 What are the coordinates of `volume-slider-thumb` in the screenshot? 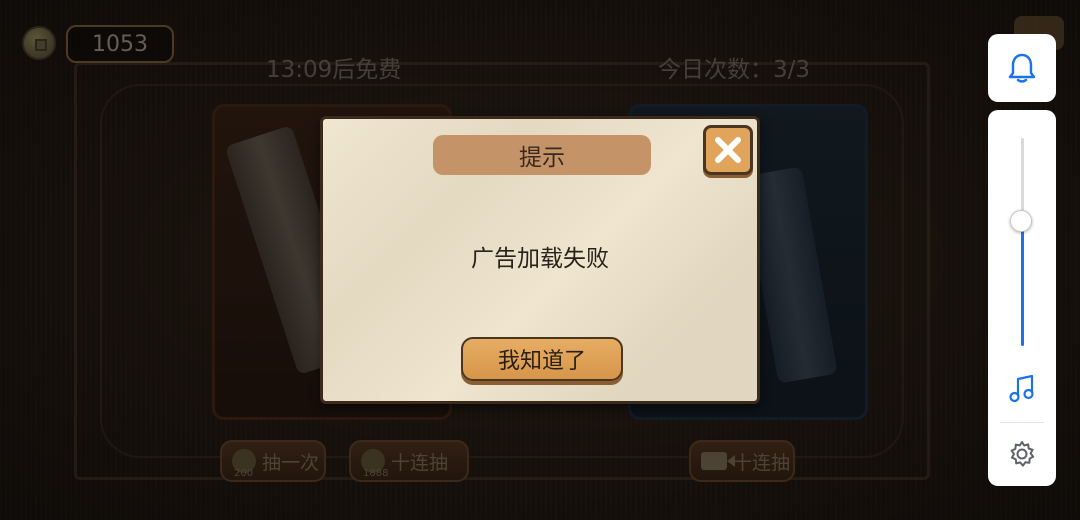 It's located at (1021, 221).